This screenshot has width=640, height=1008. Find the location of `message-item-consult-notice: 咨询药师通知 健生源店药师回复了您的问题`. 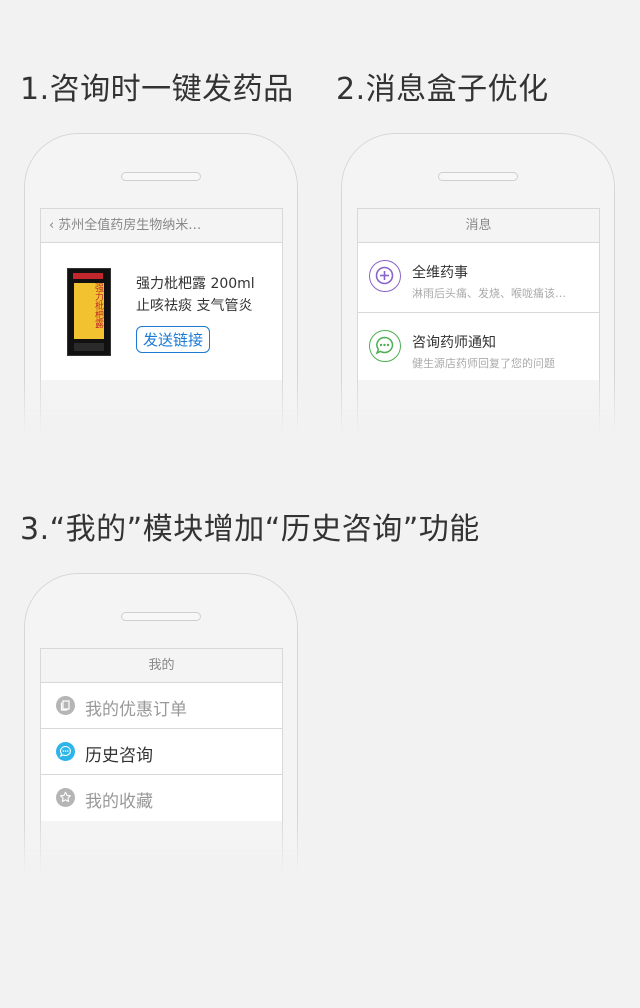

message-item-consult-notice: 咨询药师通知 健生源店药师回复了您的问题 is located at coordinates (478, 346).